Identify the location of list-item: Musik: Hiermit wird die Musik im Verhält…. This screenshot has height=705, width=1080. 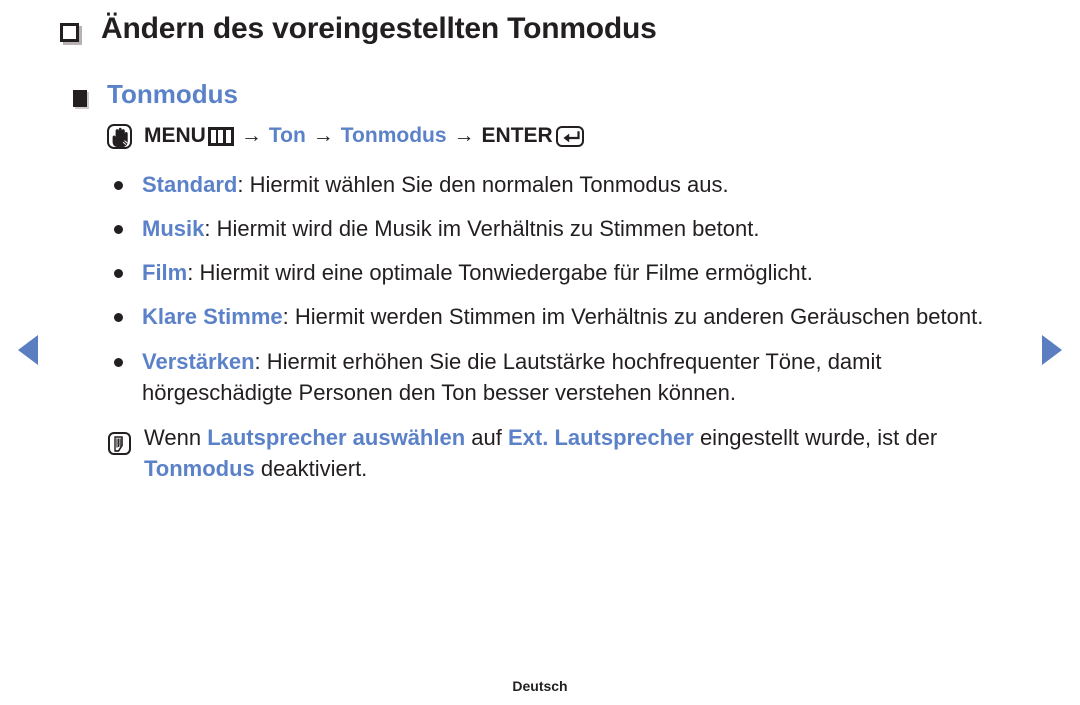
(550, 228).